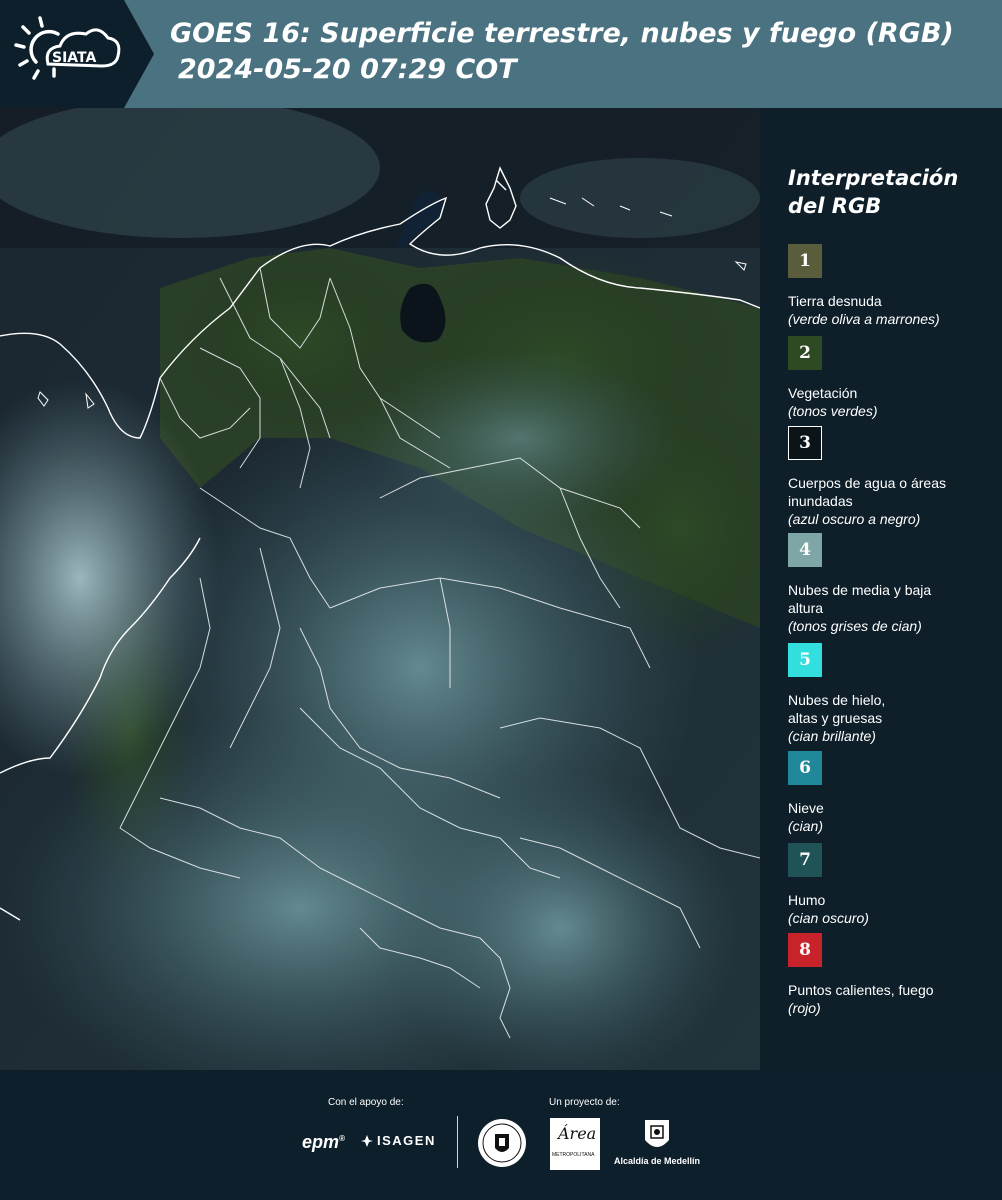 The width and height of the screenshot is (1002, 1200). What do you see at coordinates (832, 736) in the screenshot?
I see `legend-desc: (cian brillante)` at bounding box center [832, 736].